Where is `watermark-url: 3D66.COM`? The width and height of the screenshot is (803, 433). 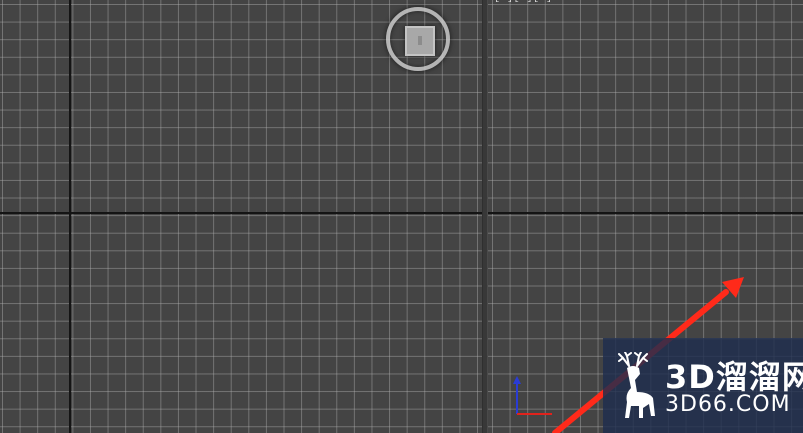
watermark-url: 3D66.COM is located at coordinates (728, 404).